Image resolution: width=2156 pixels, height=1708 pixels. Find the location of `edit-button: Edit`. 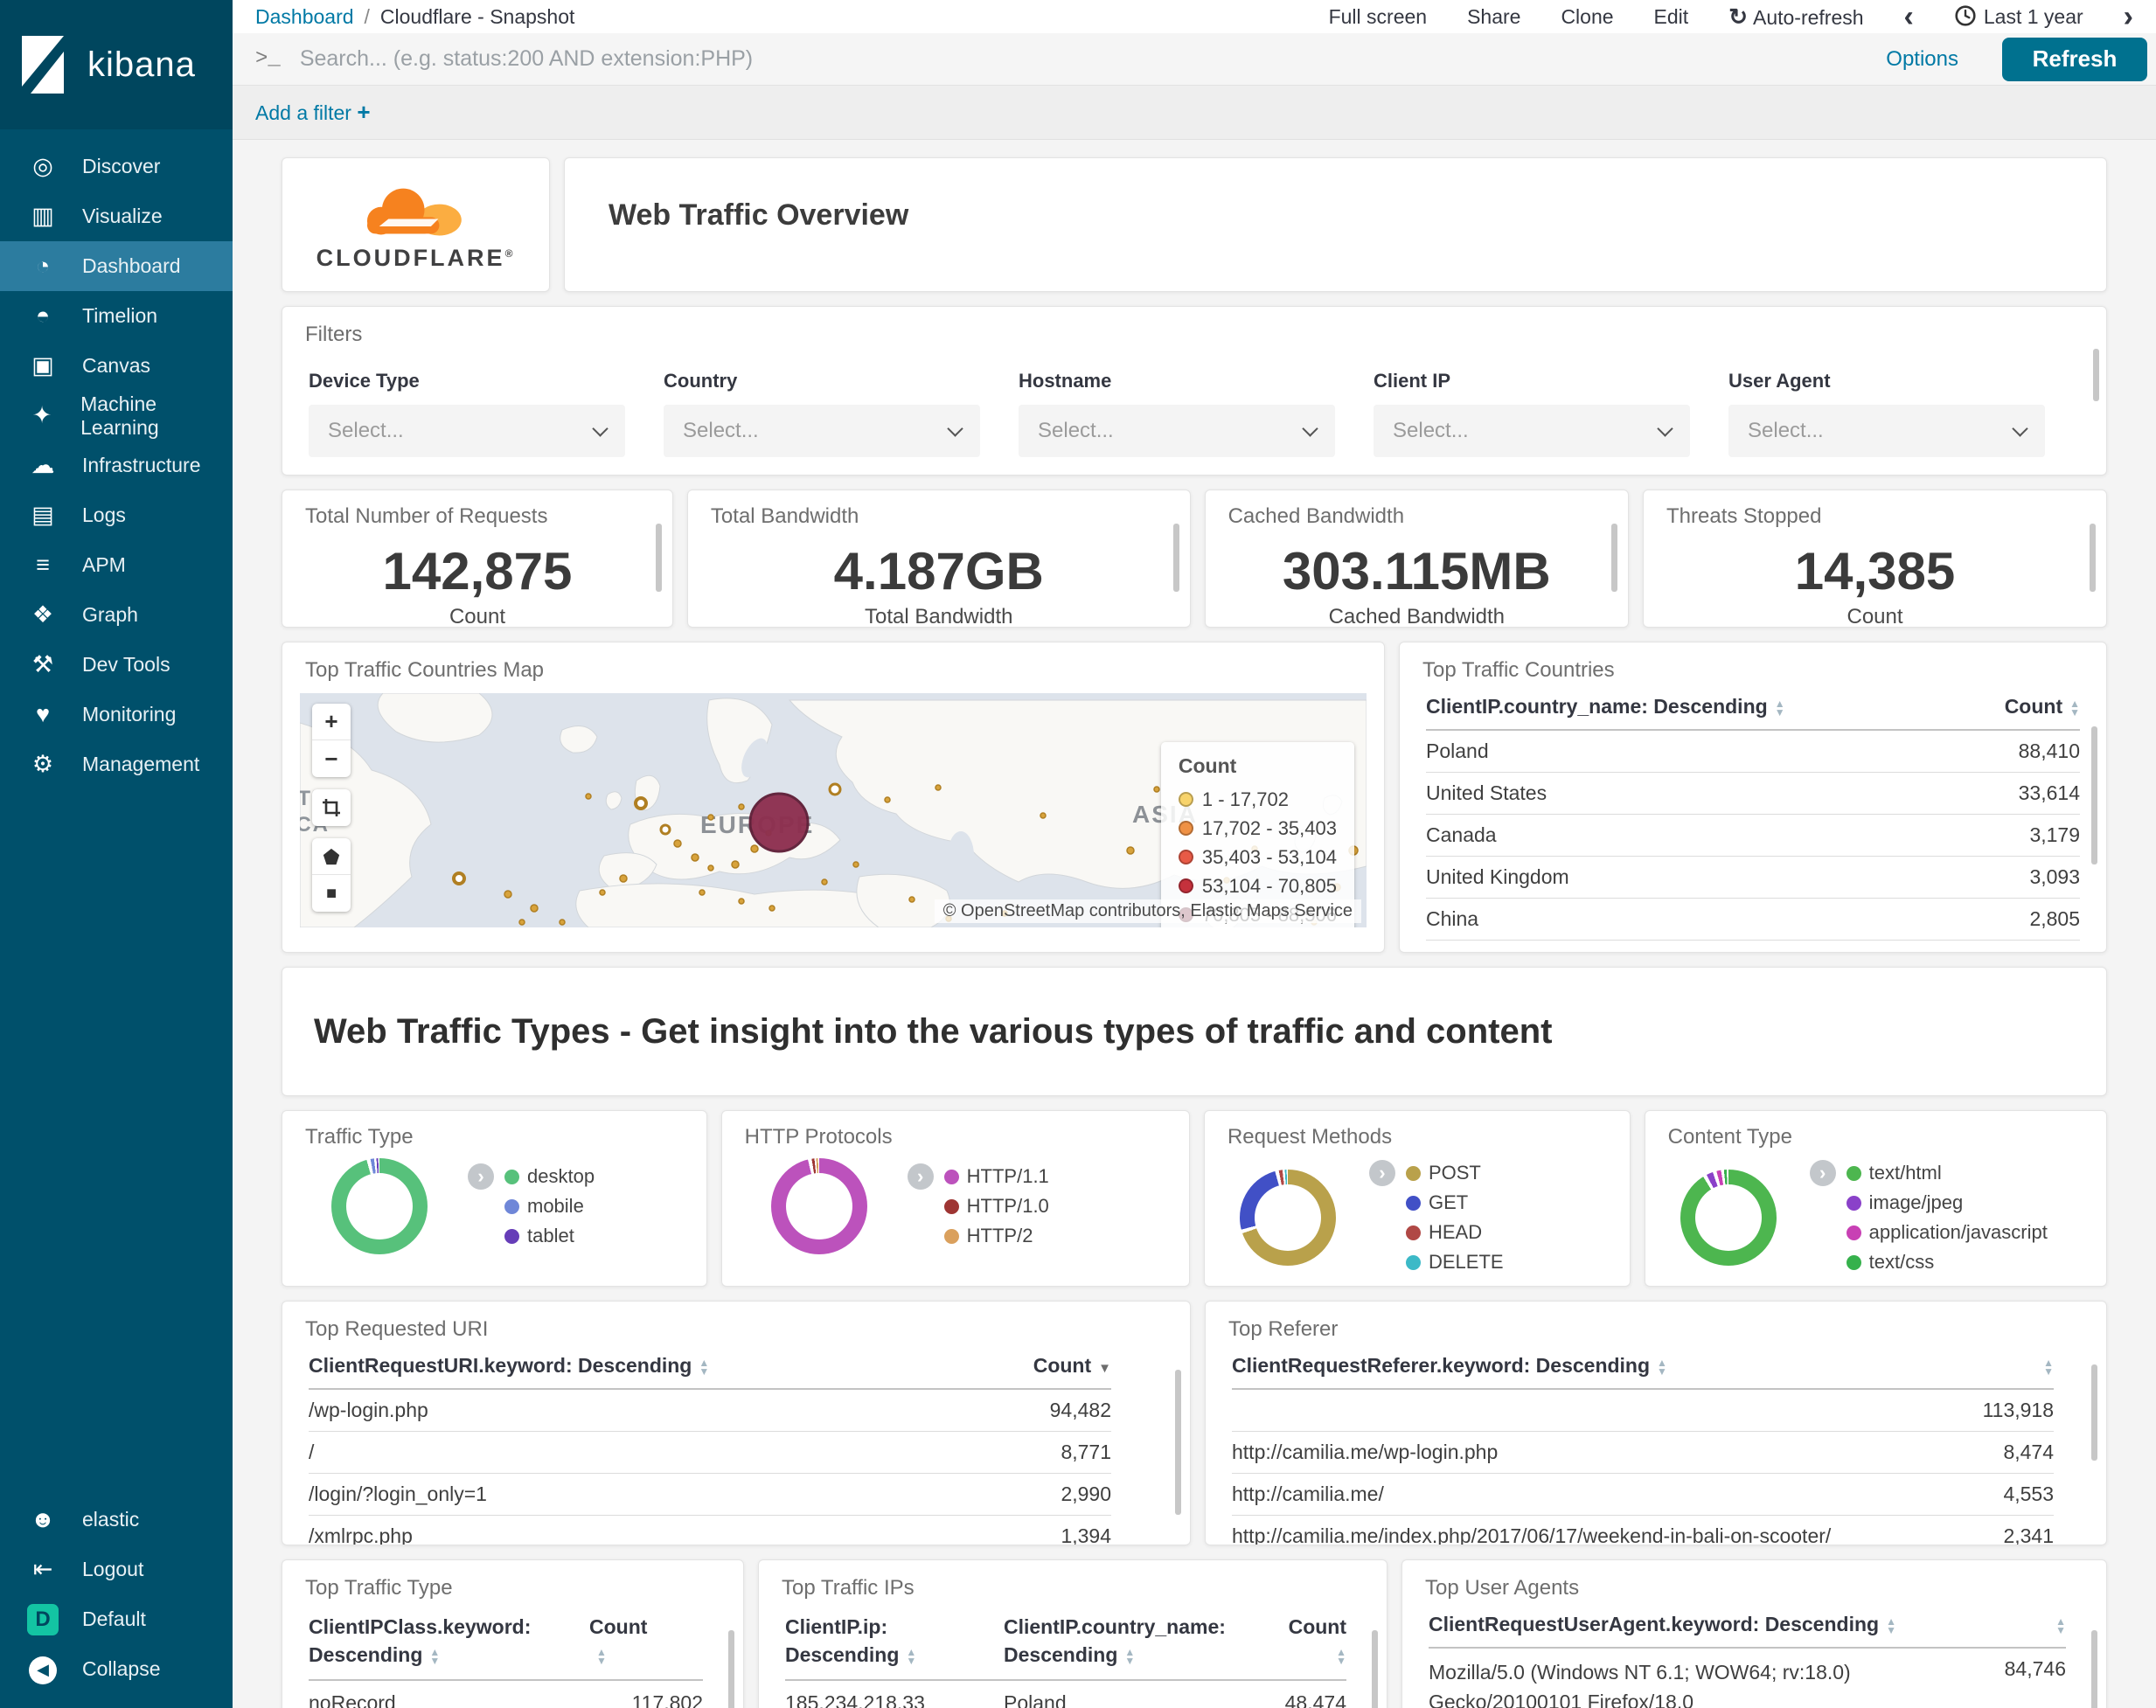

edit-button: Edit is located at coordinates (1671, 17).